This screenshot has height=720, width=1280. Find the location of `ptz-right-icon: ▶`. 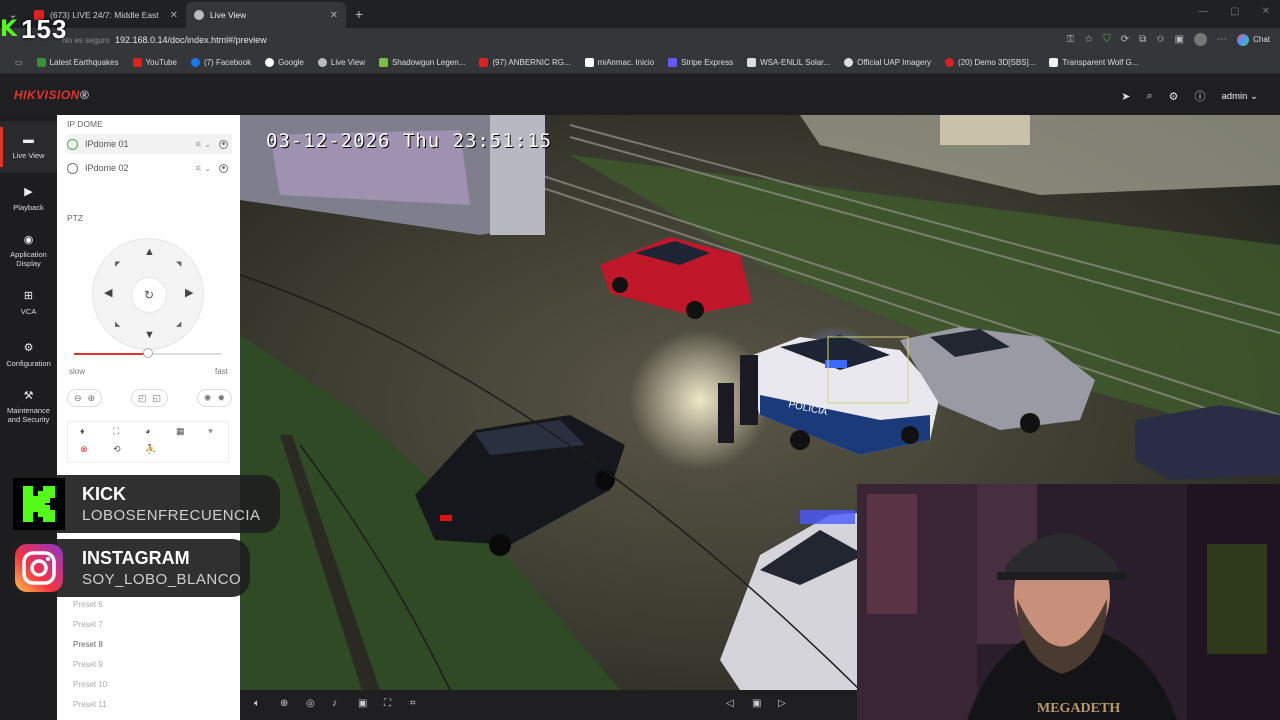

ptz-right-icon: ▶ is located at coordinates (189, 293).